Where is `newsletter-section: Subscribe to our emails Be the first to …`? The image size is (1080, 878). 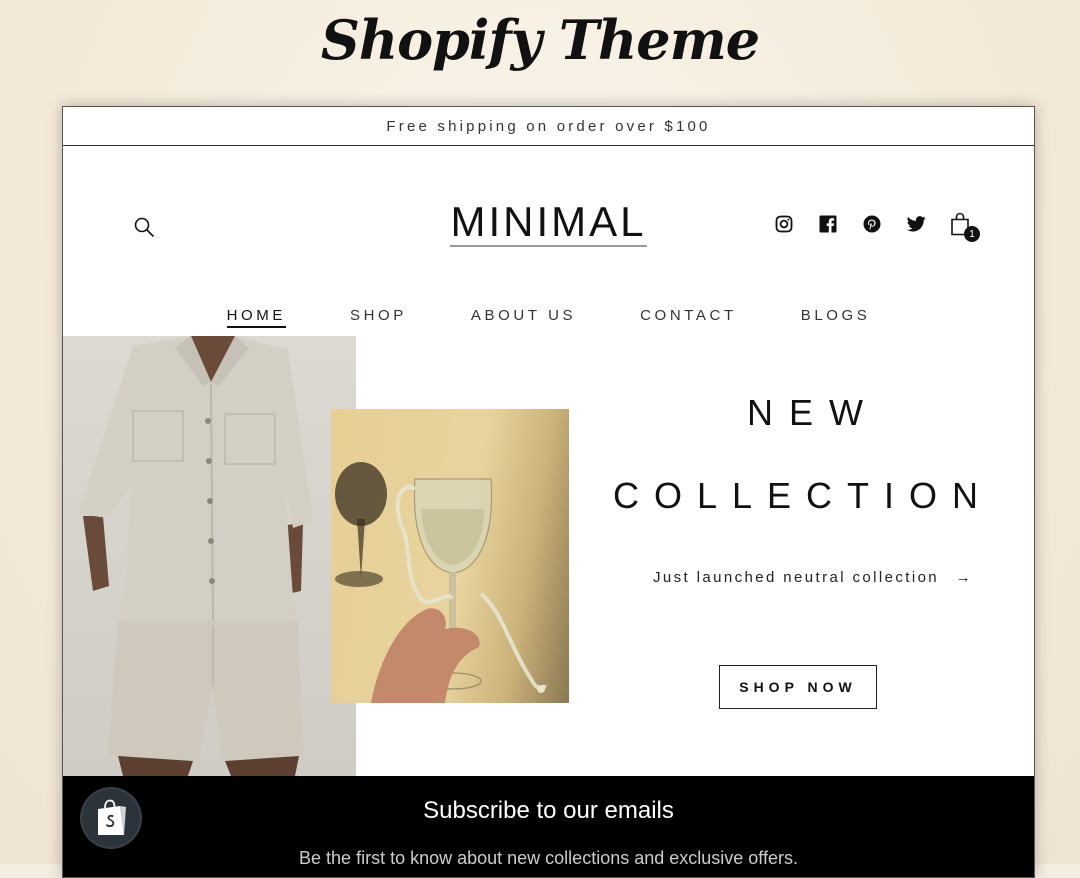
newsletter-section: Subscribe to our emails Be the first to … is located at coordinates (548, 826).